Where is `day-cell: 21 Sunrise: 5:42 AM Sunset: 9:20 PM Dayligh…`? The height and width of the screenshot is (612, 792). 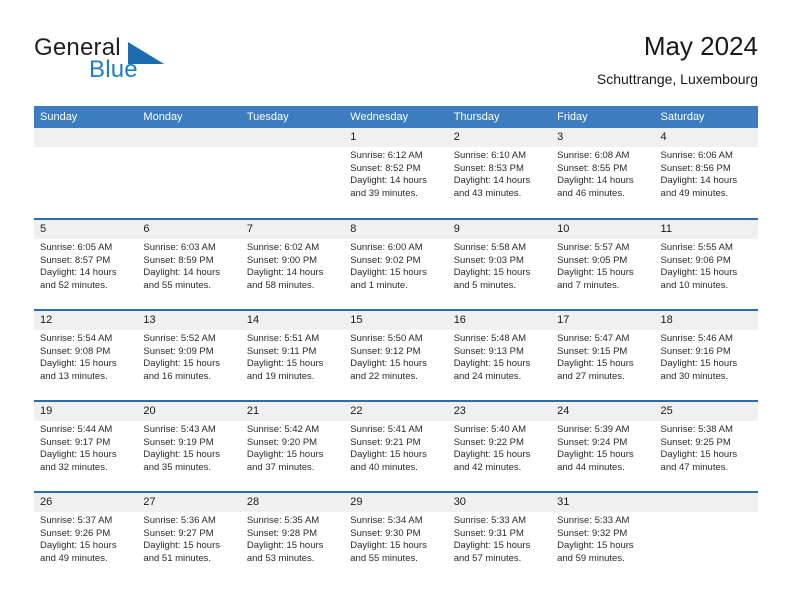 day-cell: 21 Sunrise: 5:42 AM Sunset: 9:20 PM Dayligh… is located at coordinates (292, 446).